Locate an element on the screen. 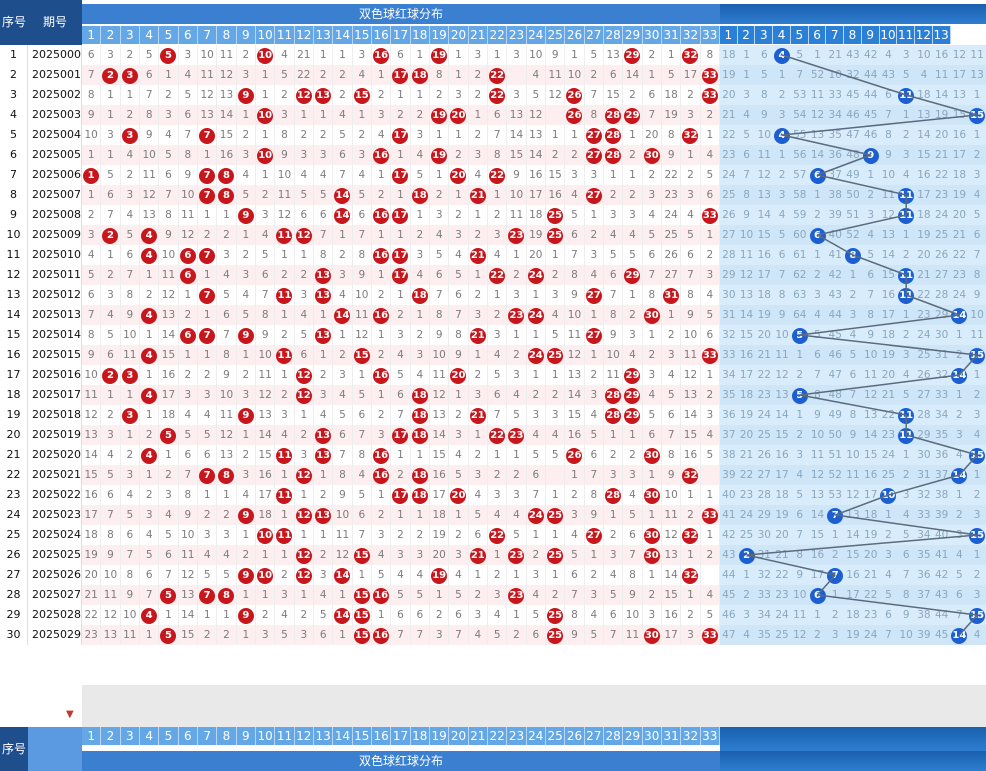  red-header-num-32: 32 is located at coordinates (691, 35).